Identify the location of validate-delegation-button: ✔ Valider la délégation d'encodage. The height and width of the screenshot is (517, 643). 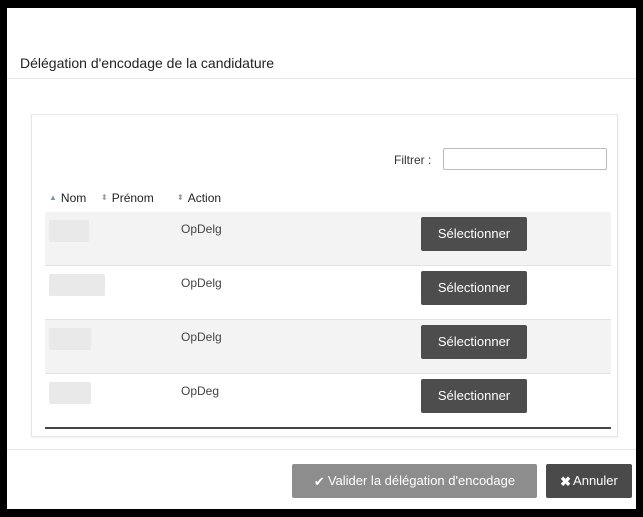
(414, 481).